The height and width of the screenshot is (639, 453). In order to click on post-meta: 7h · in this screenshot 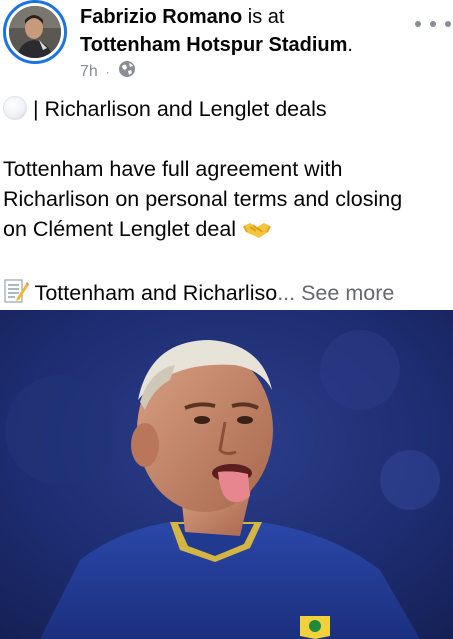, I will do `click(108, 71)`.